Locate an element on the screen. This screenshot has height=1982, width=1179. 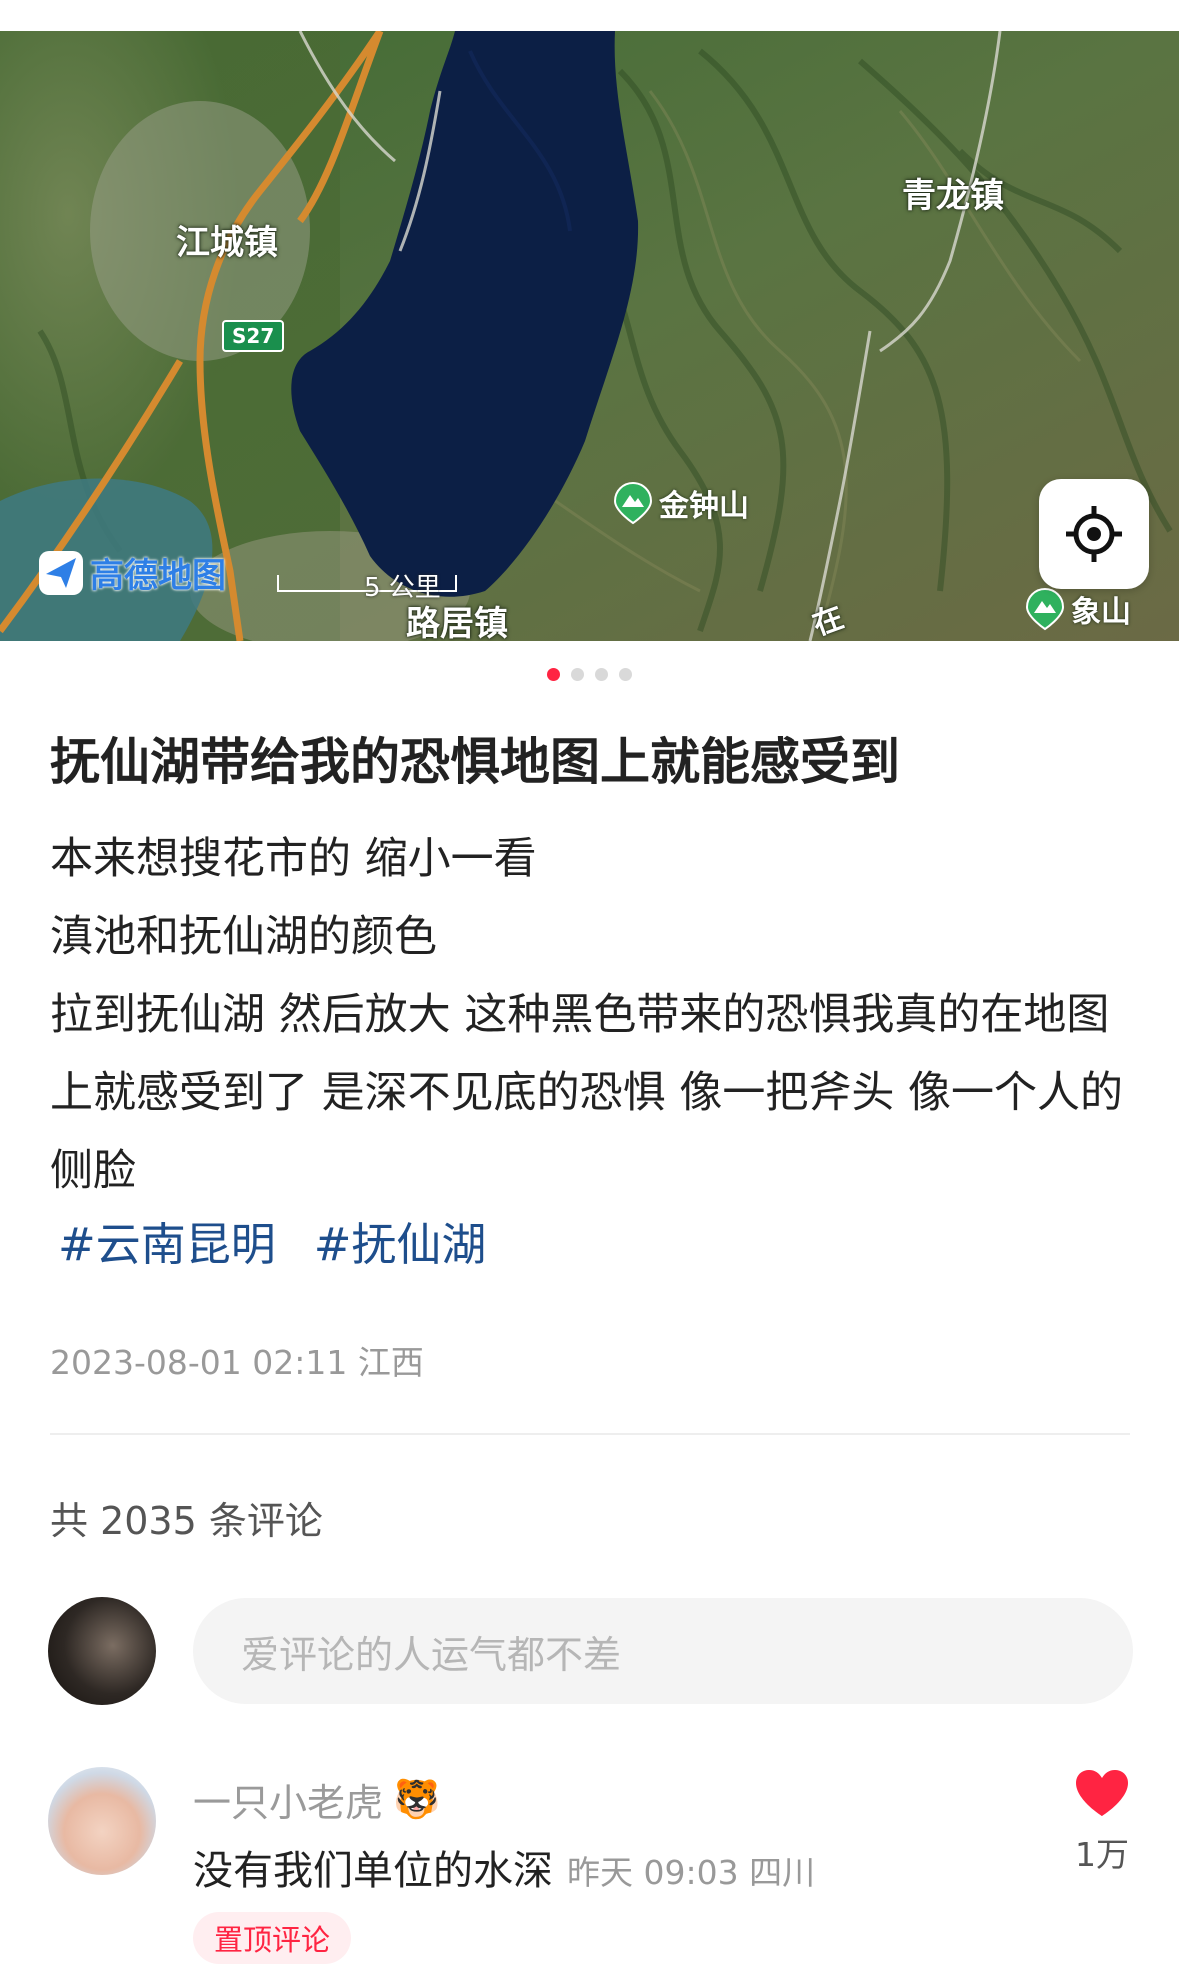
post-body-line: 本来想搜花市的 缩小一看 is located at coordinates (293, 859).